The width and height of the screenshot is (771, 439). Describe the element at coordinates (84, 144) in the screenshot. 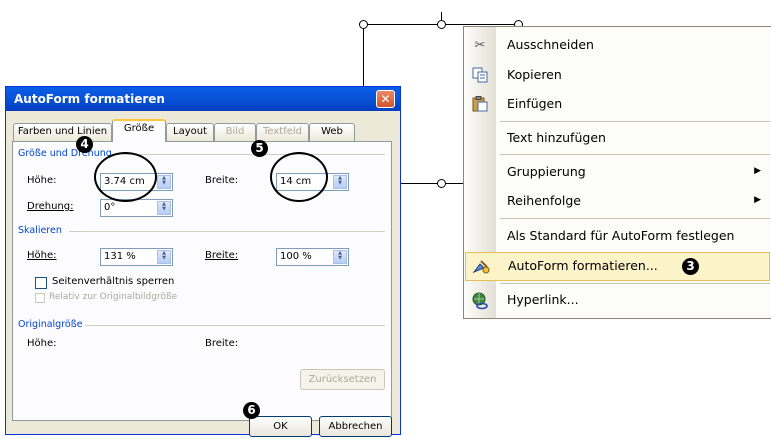

I see `callout-number-4: 4` at that location.